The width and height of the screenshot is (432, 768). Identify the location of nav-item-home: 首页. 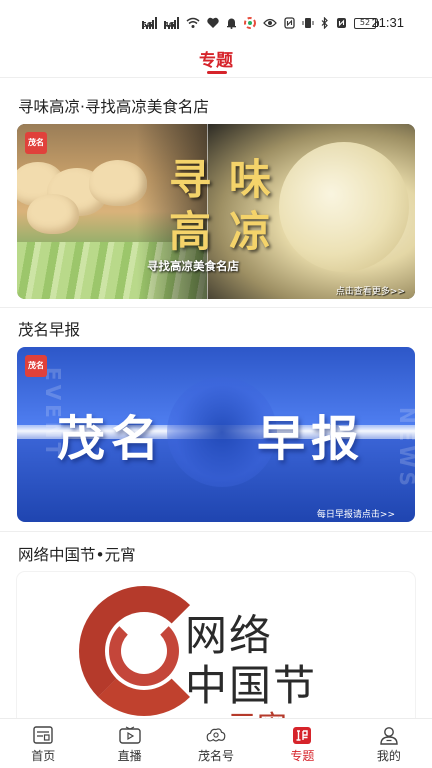
(43, 743).